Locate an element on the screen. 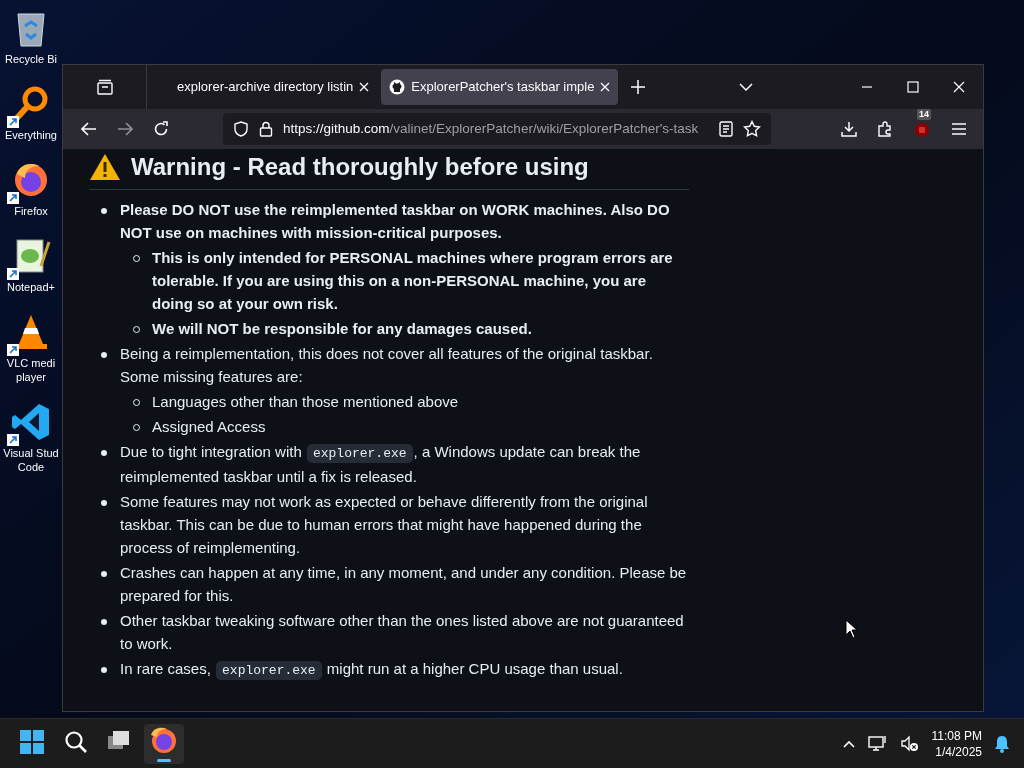 The height and width of the screenshot is (768, 1024). puzzle-piece-icon is located at coordinates (885, 129).